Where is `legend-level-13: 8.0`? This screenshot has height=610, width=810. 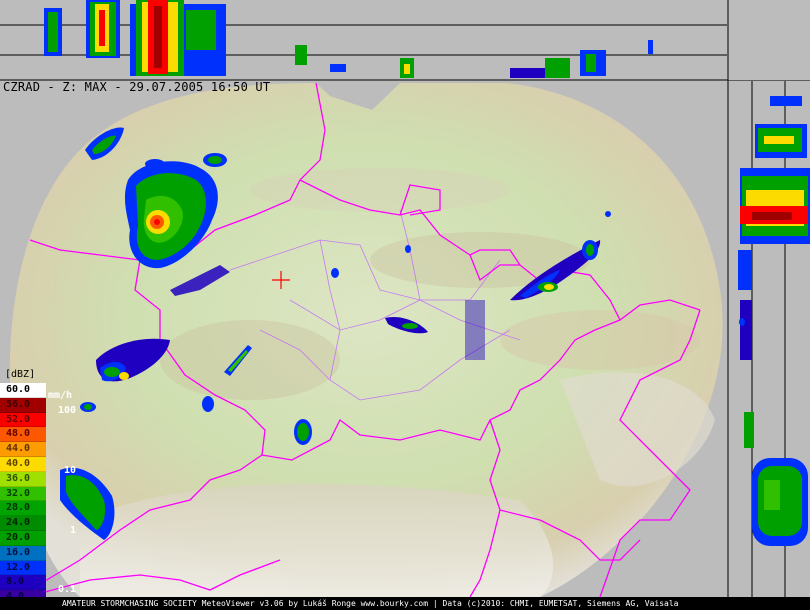 legend-level-13: 8.0 is located at coordinates (23, 583).